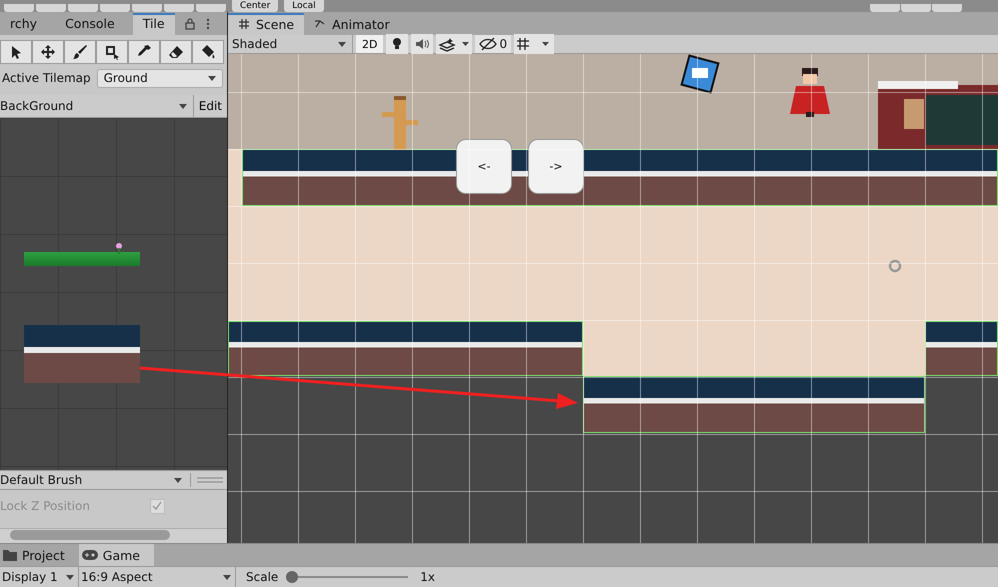 The width and height of the screenshot is (998, 587). Describe the element at coordinates (810, 92) in the screenshot. I see `character-sprite` at that location.